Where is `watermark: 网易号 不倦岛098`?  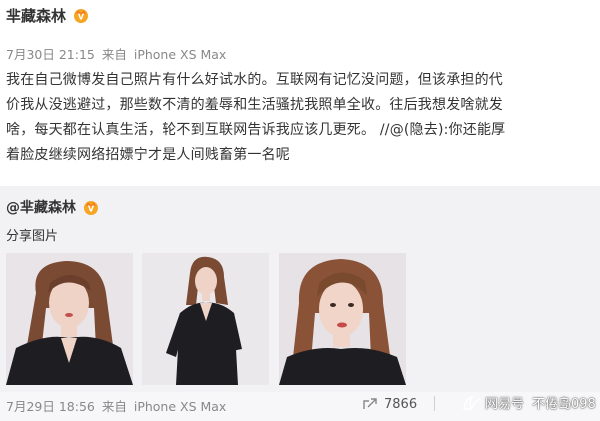
watermark: 网易号 不倦岛098 is located at coordinates (529, 402).